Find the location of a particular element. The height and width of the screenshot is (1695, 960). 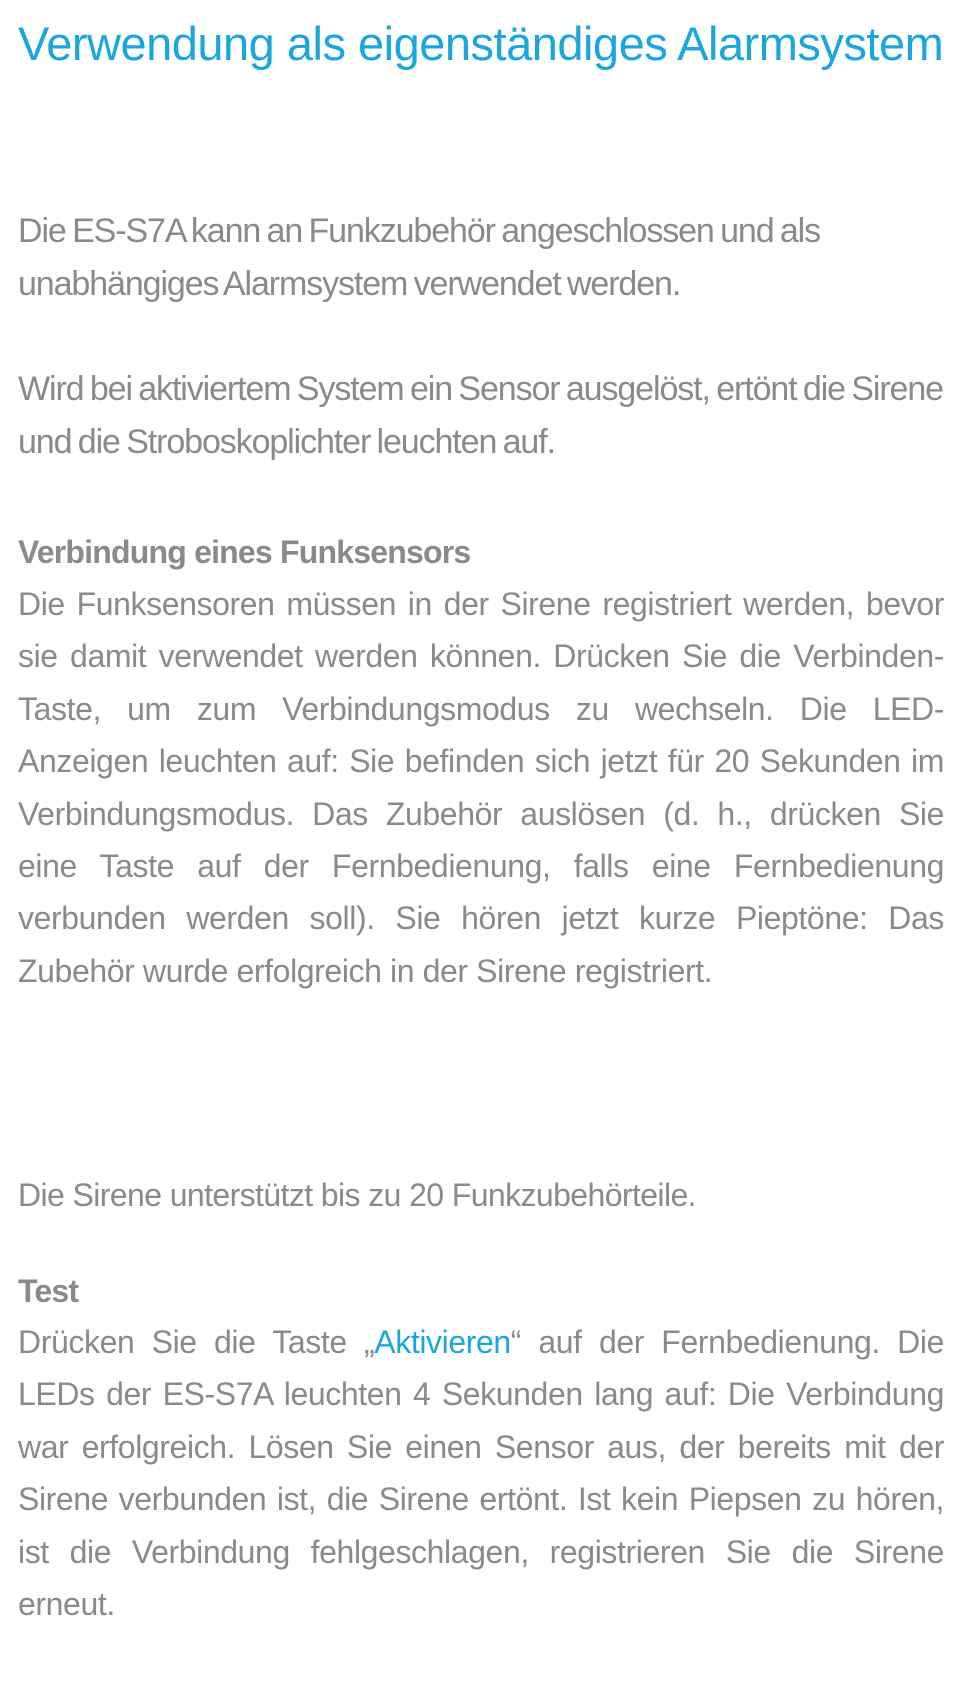

test-body-text-start: Drücken Sie die Taste „ is located at coordinates (196, 1342).